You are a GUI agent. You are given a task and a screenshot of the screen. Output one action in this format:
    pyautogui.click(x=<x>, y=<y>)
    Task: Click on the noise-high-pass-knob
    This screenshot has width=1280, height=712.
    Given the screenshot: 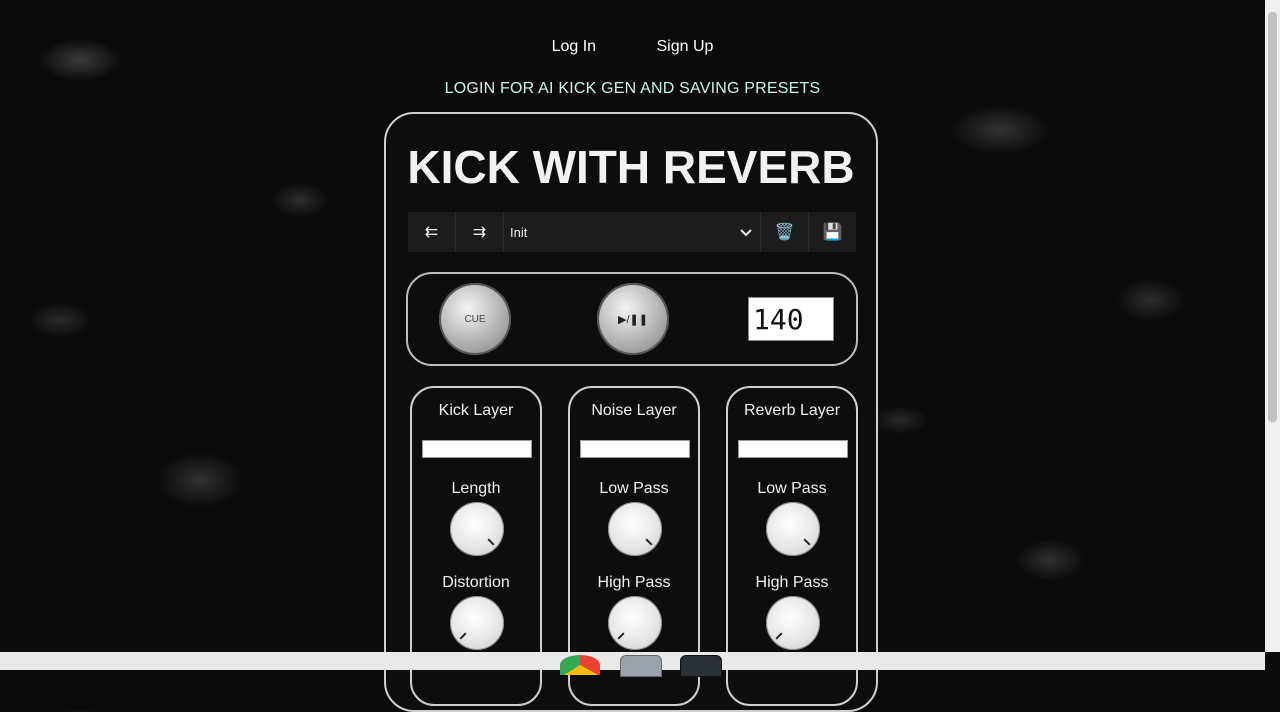 What is the action you would take?
    pyautogui.click(x=635, y=623)
    